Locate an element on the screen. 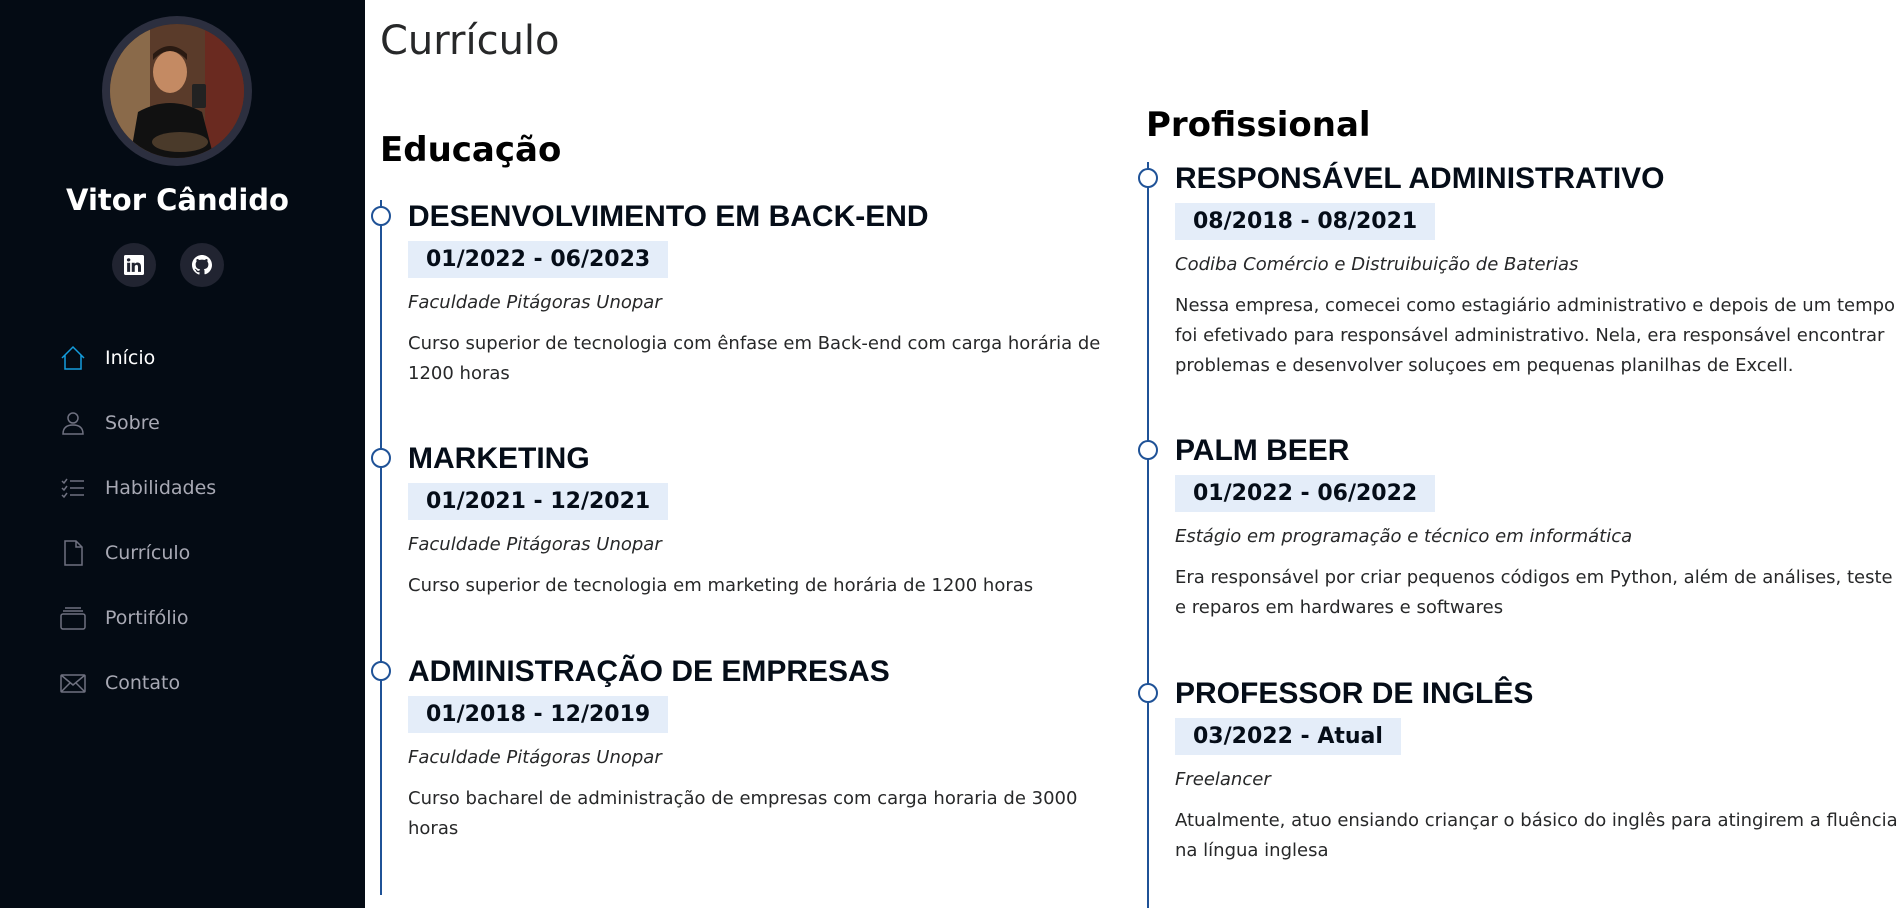 This screenshot has width=1897, height=908. nav-label-sobre: Sobre is located at coordinates (132, 422).